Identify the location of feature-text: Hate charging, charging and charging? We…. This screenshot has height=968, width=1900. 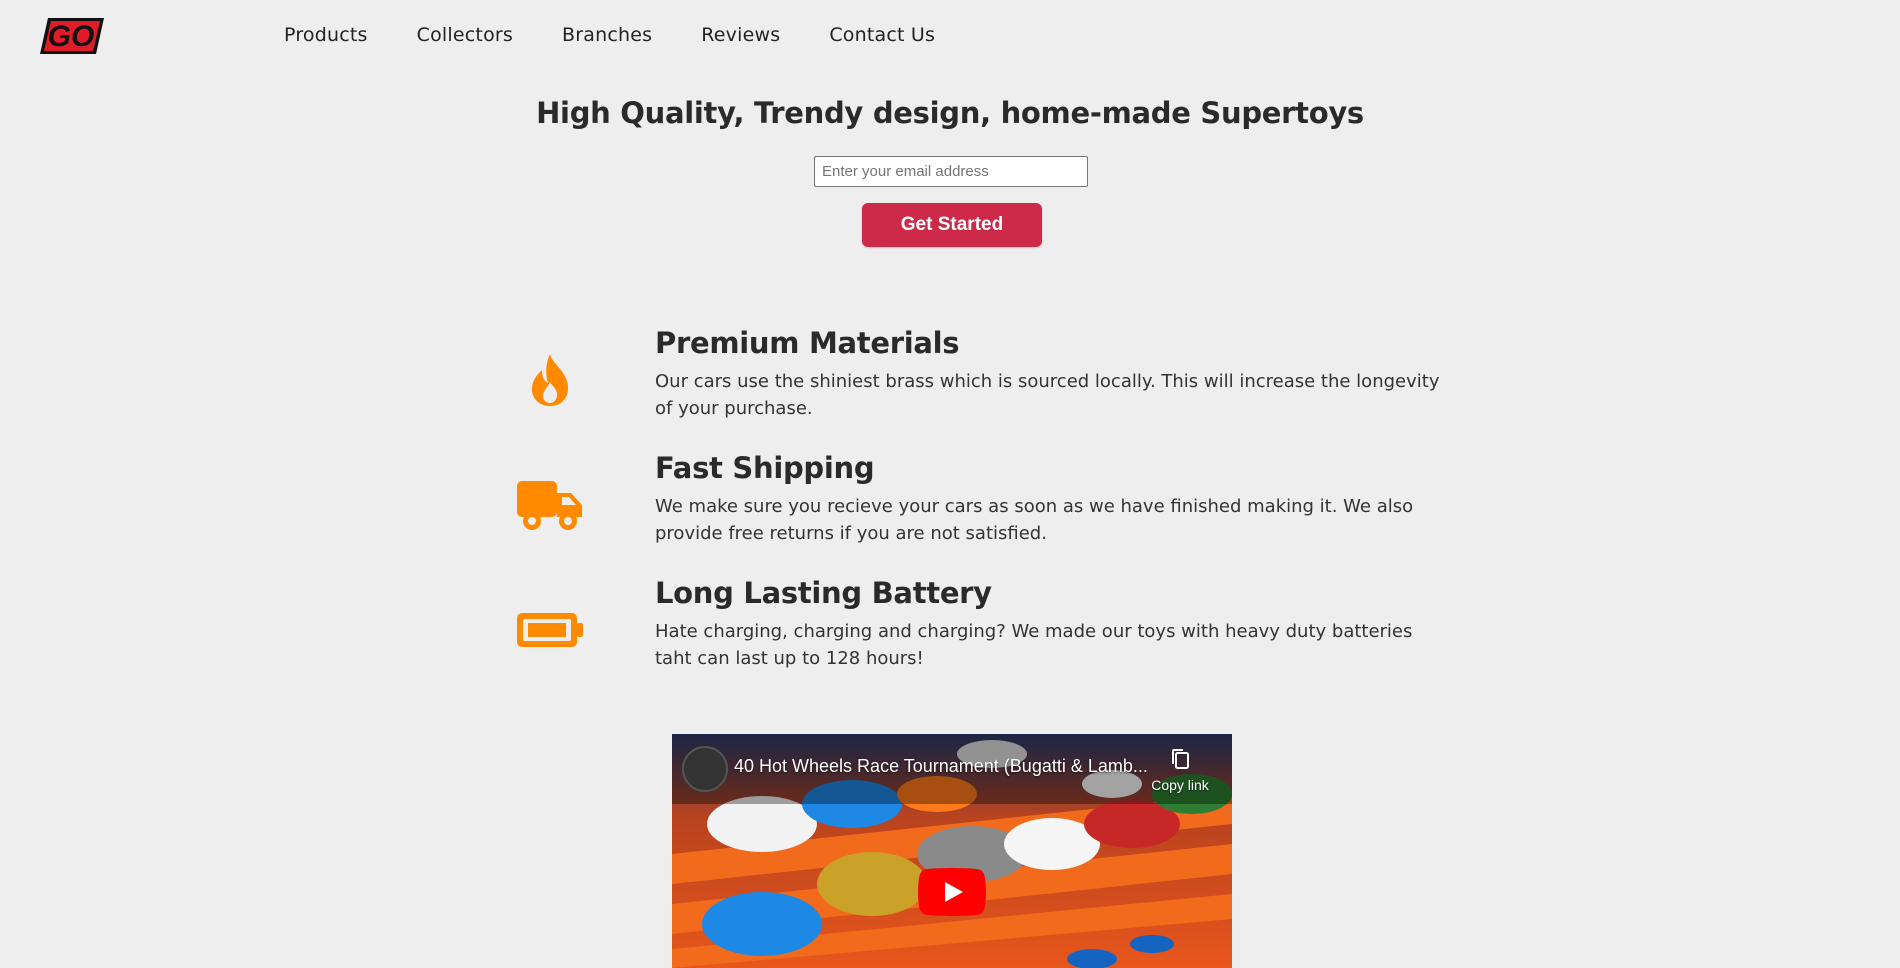
(1034, 645).